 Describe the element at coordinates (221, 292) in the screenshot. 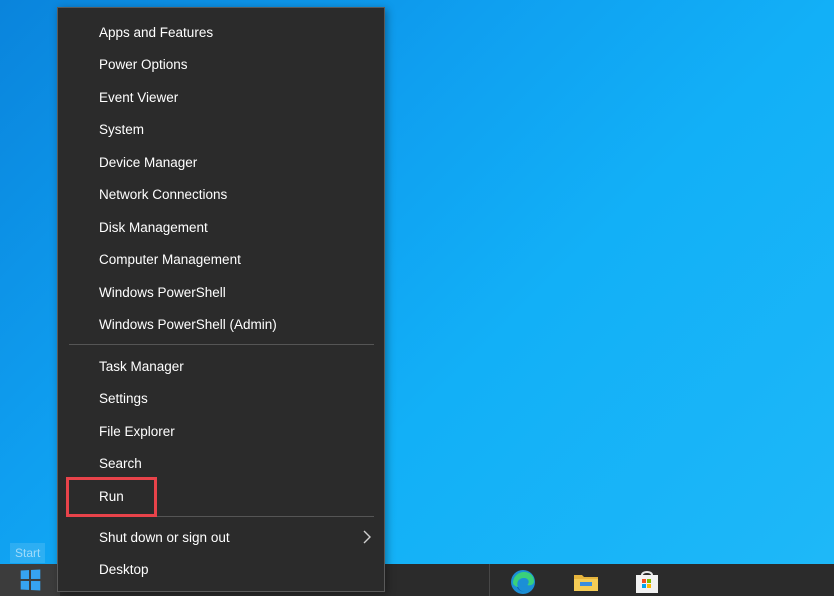

I see `menu-item-windows-powershell: Windows PowerShell` at that location.